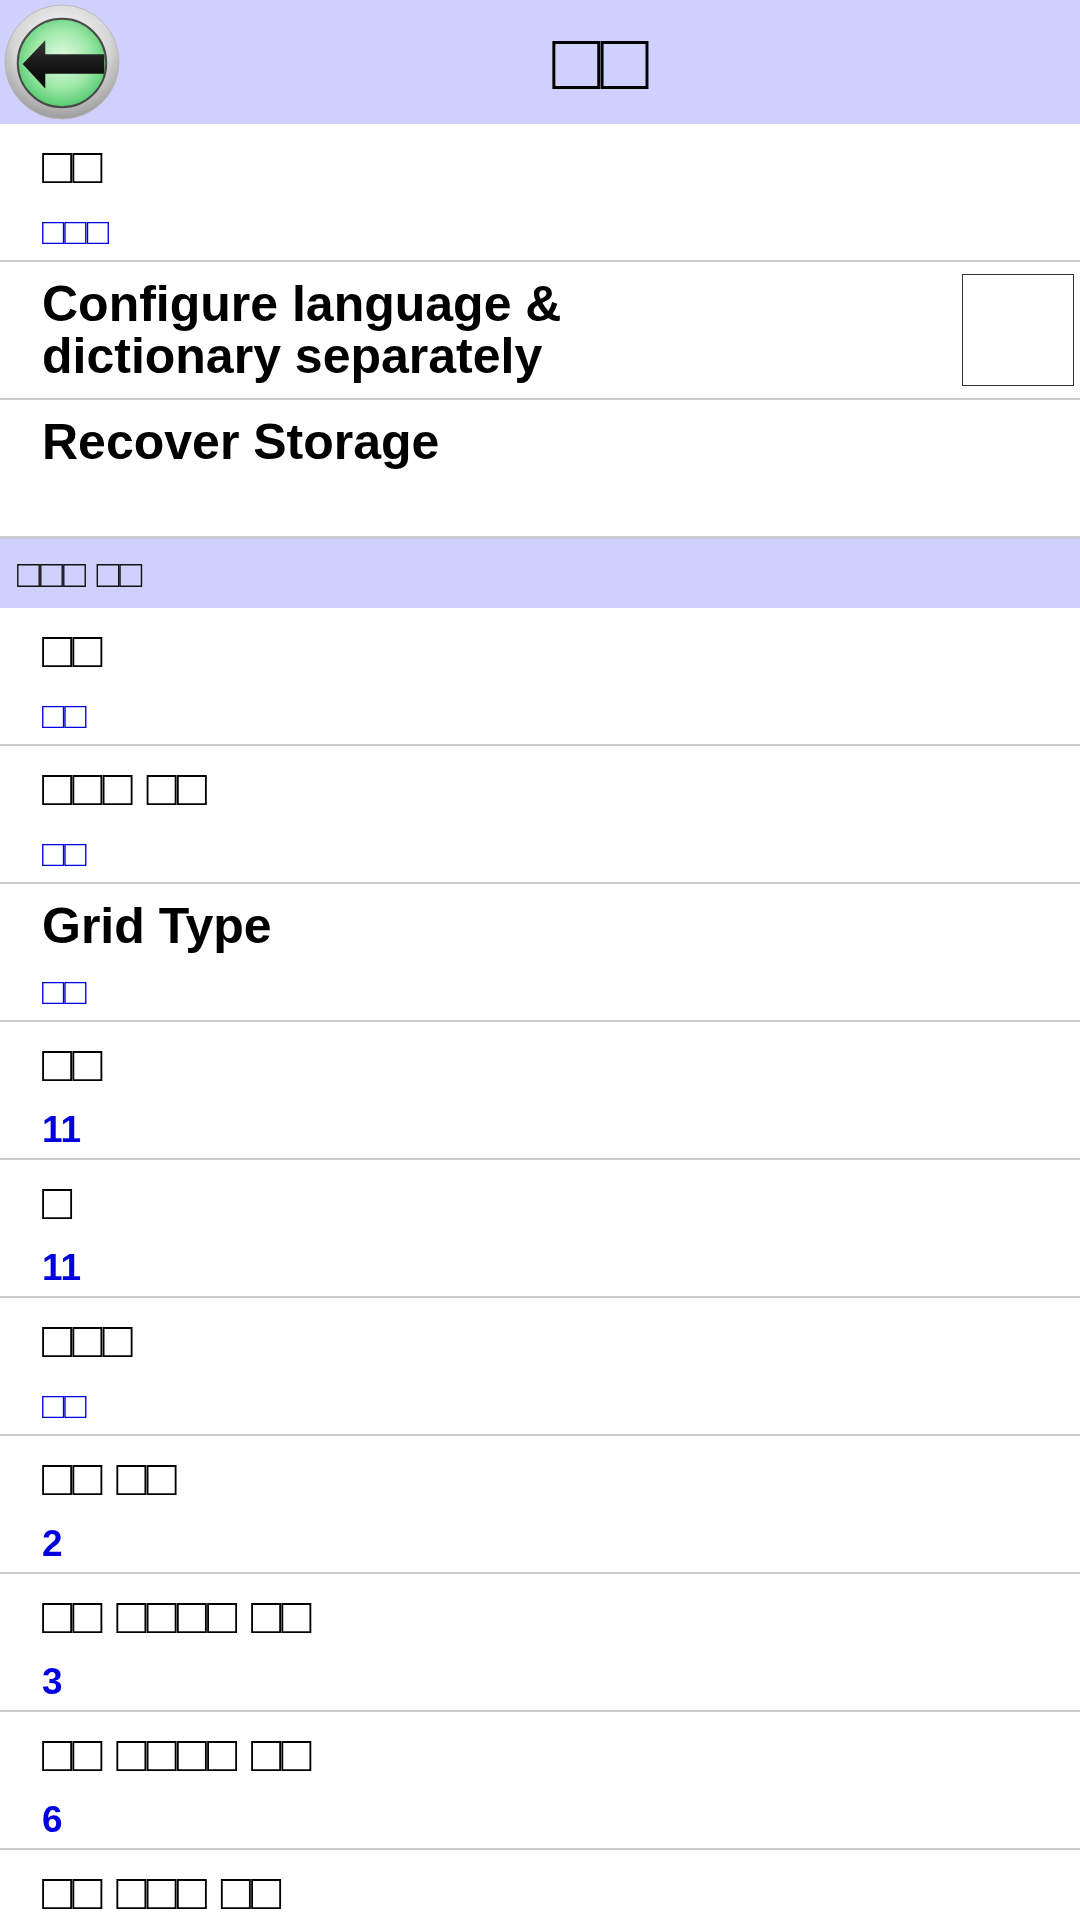 Image resolution: width=1080 pixels, height=1920 pixels. I want to click on back-button, so click(62, 62).